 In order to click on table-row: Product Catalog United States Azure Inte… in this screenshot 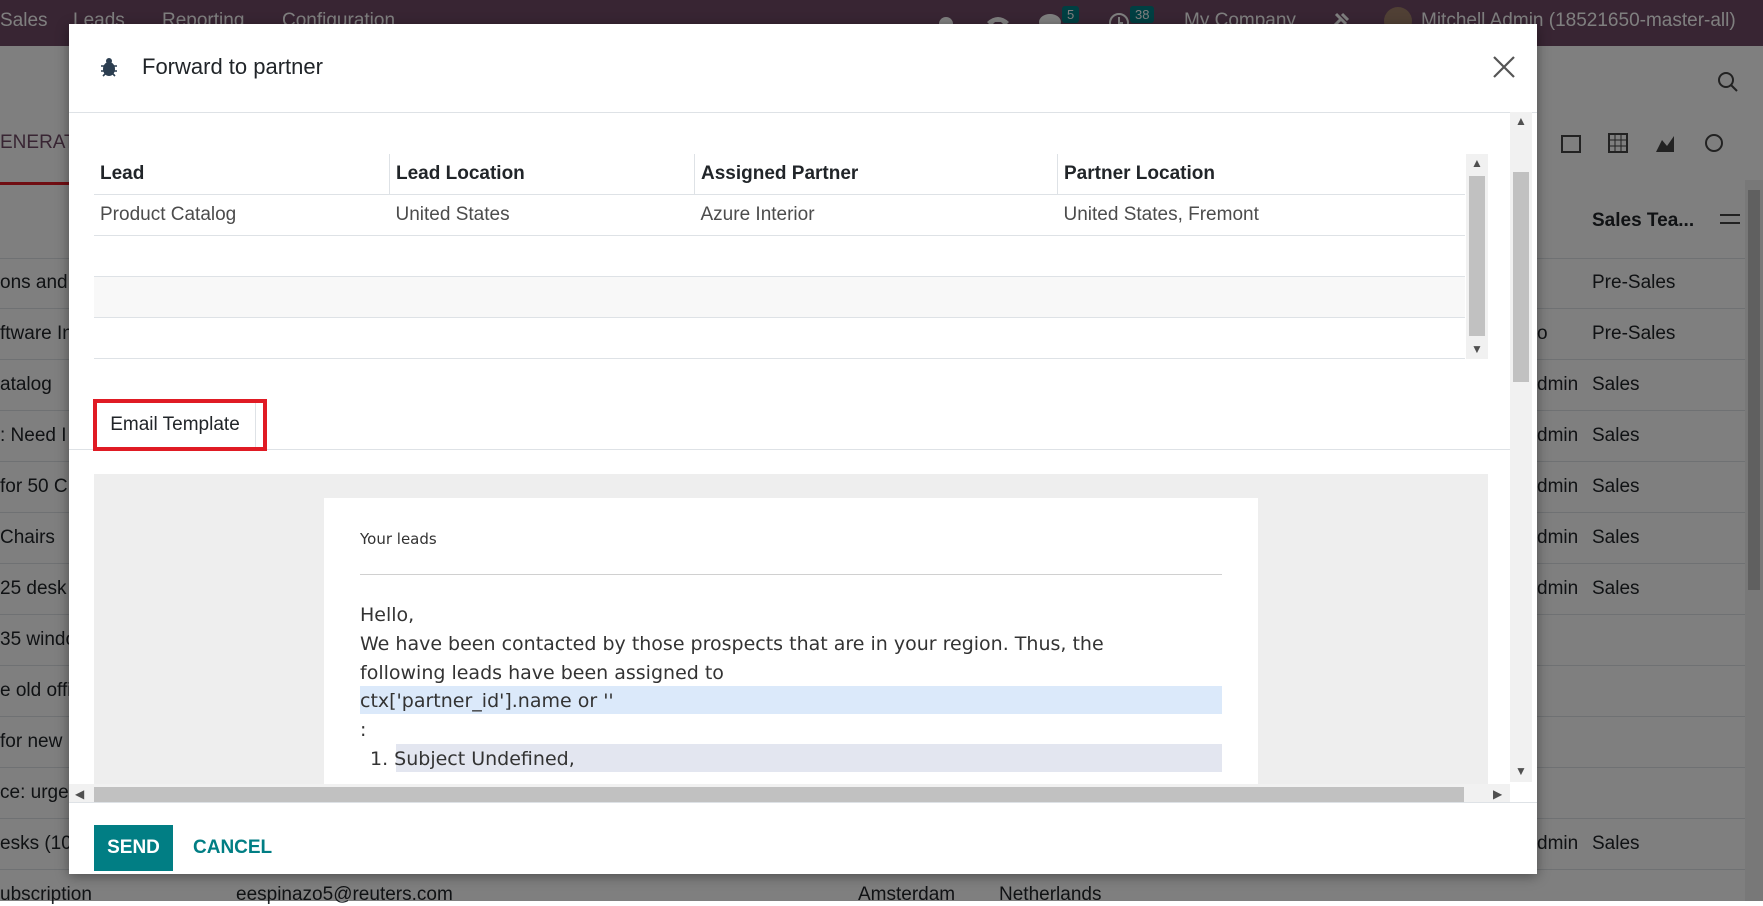, I will do `click(779, 215)`.